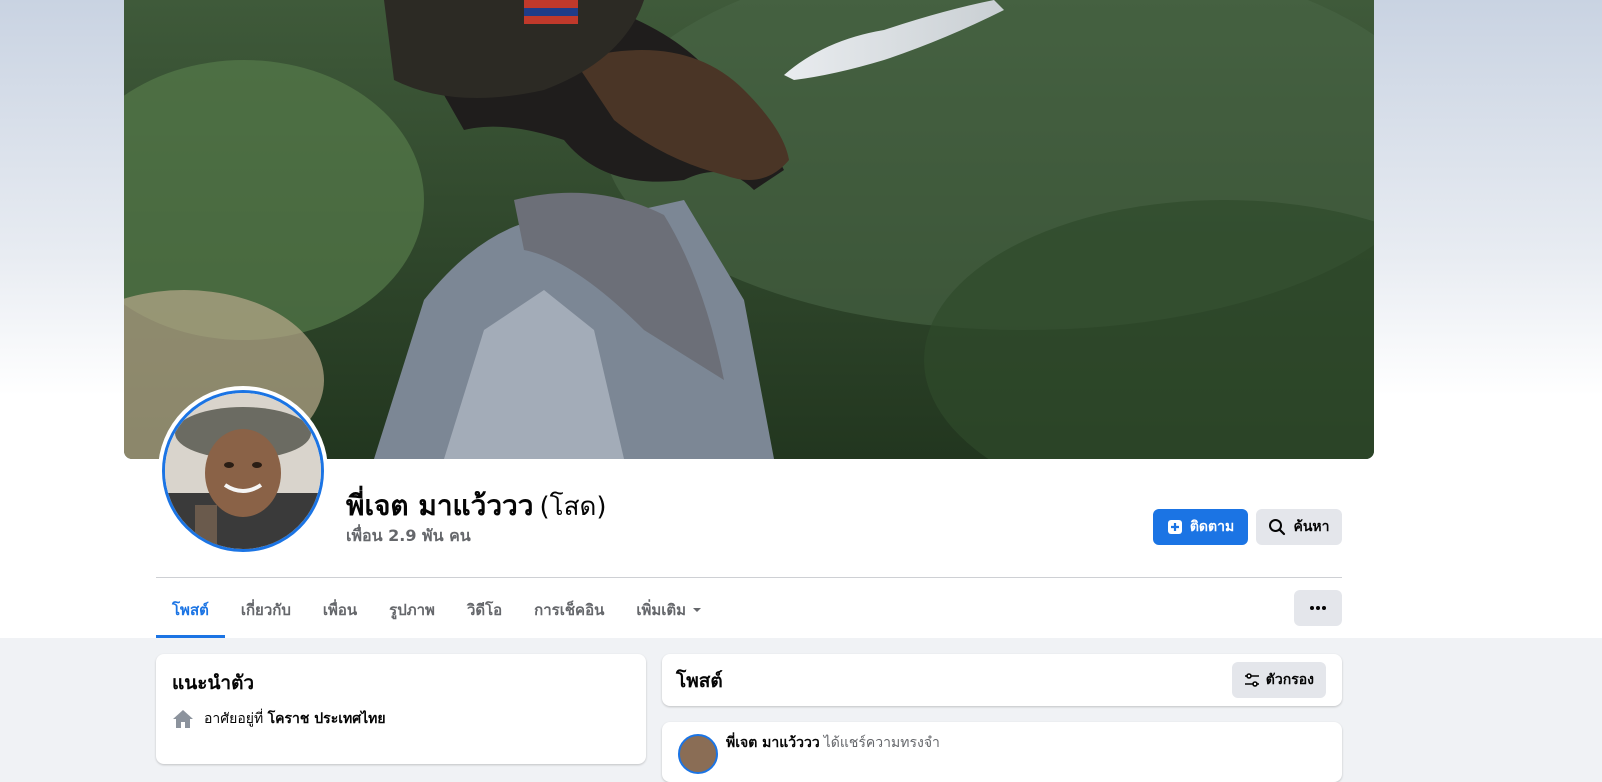  Describe the element at coordinates (1174, 527) in the screenshot. I see `follow-icon` at that location.